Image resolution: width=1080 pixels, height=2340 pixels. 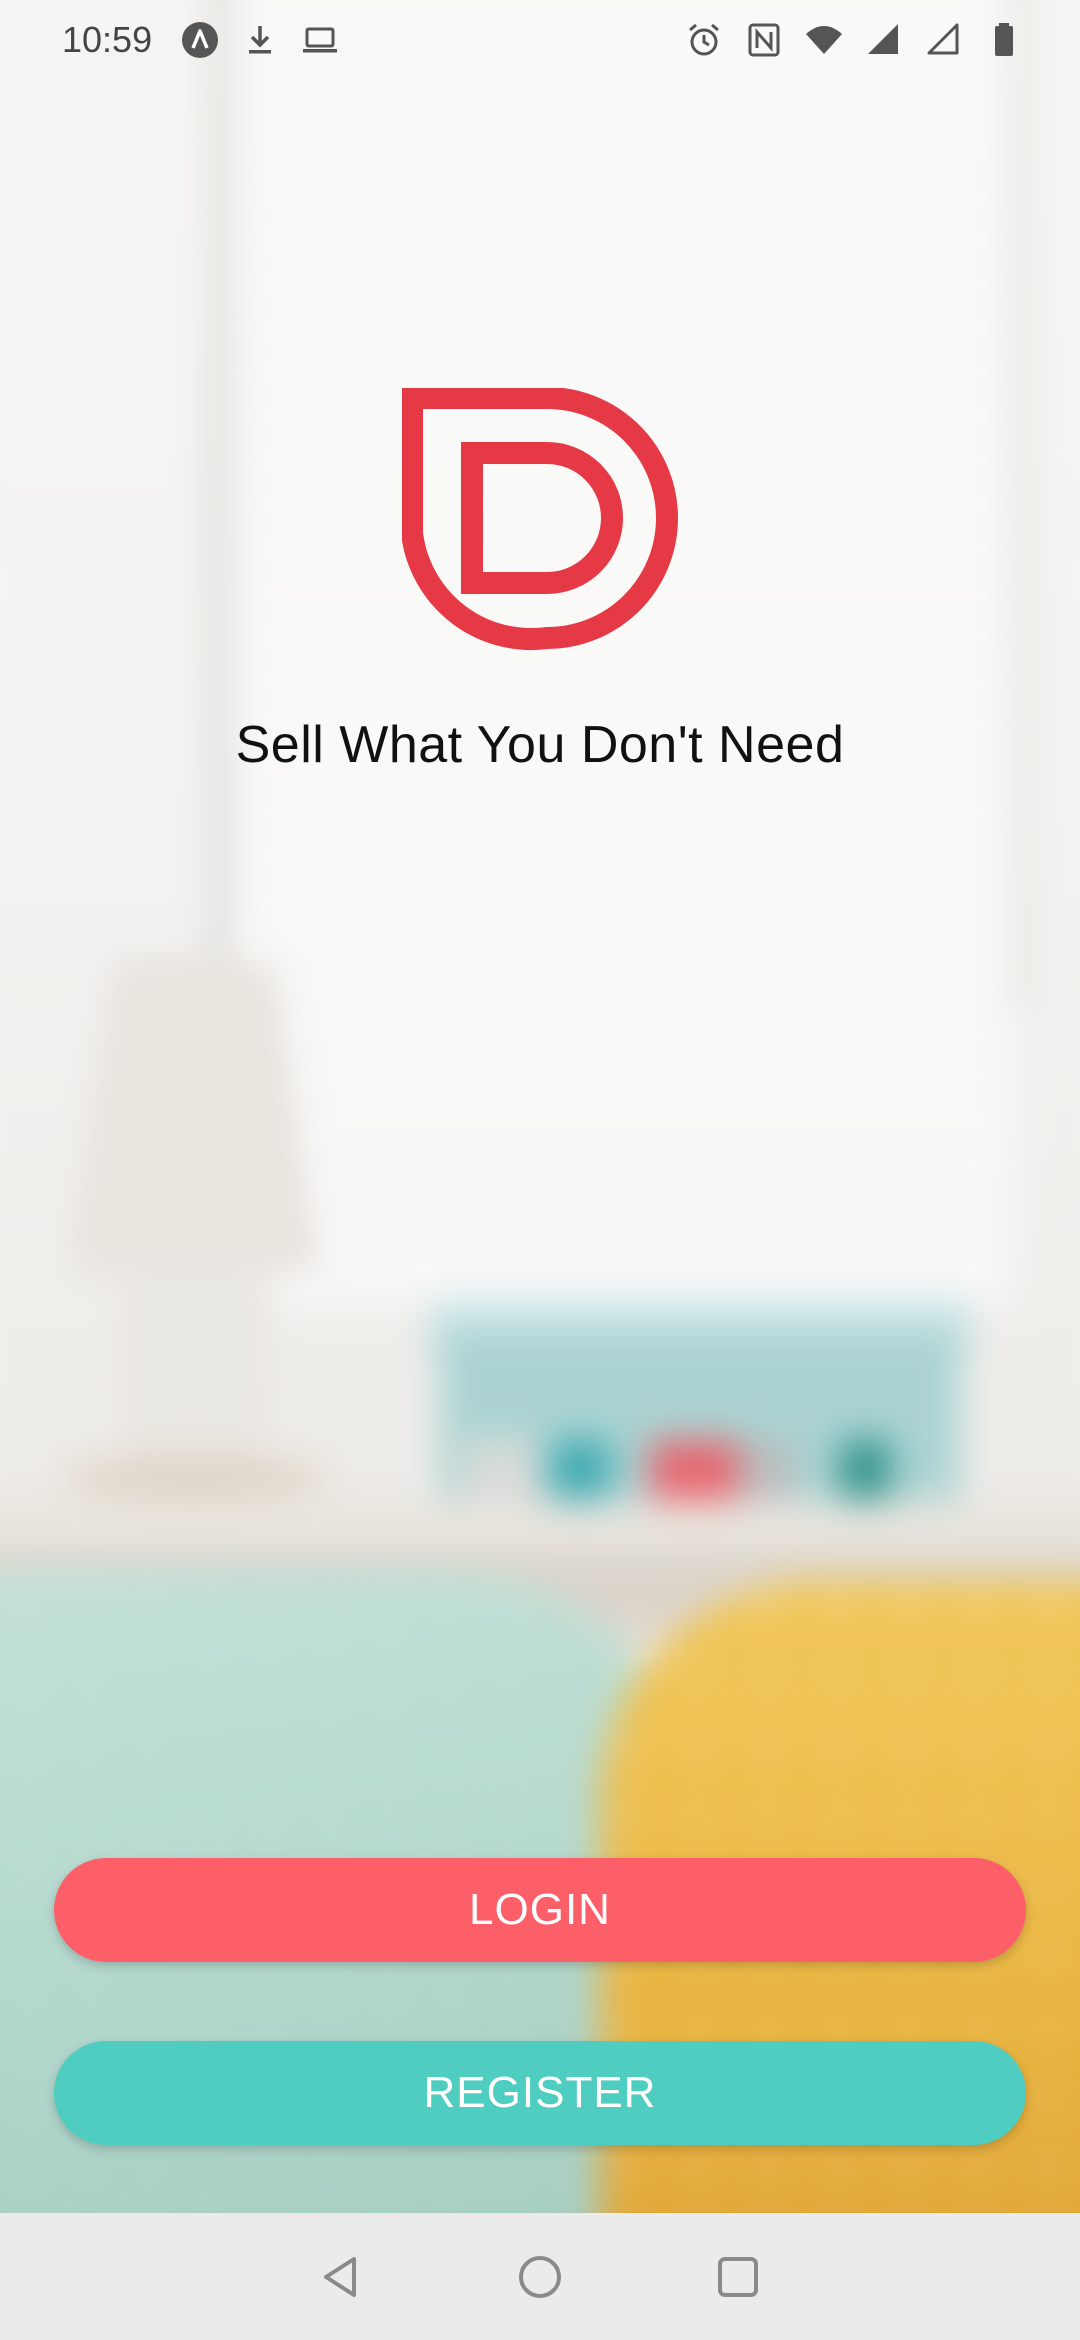 What do you see at coordinates (1004, 40) in the screenshot?
I see `battery-icon` at bounding box center [1004, 40].